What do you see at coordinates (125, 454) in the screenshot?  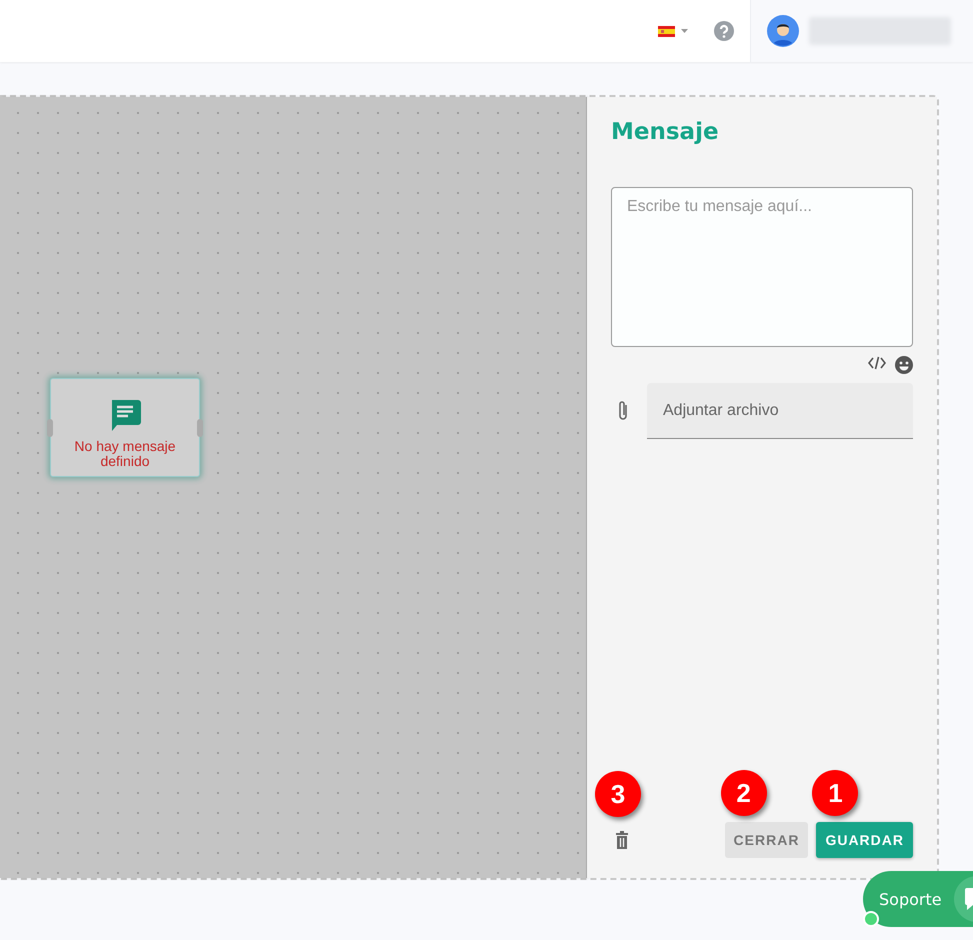 I see `node-label: No hay mensaje definido` at bounding box center [125, 454].